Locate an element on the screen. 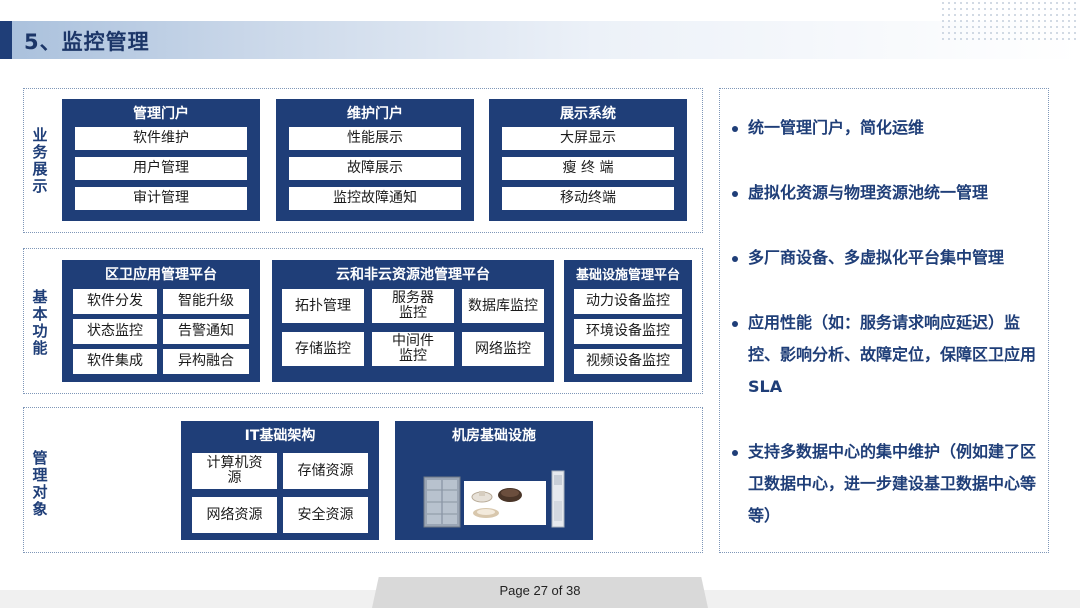 This screenshot has height=608, width=1080. panel-title: 展示系统 is located at coordinates (588, 114).